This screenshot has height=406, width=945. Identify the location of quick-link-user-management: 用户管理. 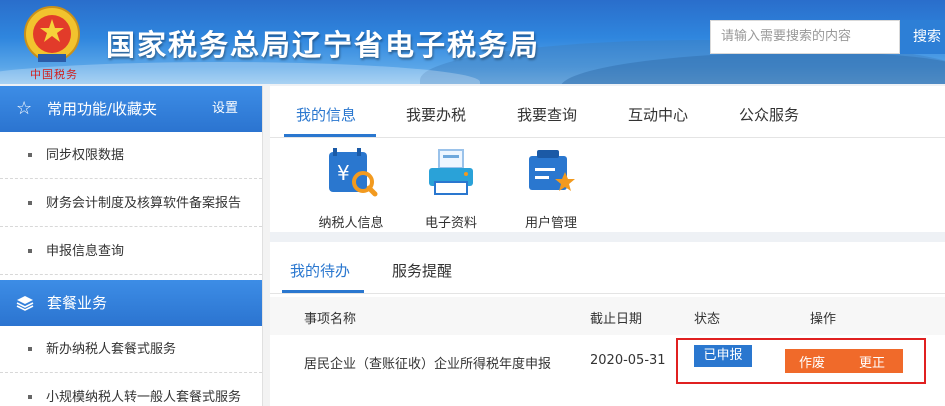
(551, 187).